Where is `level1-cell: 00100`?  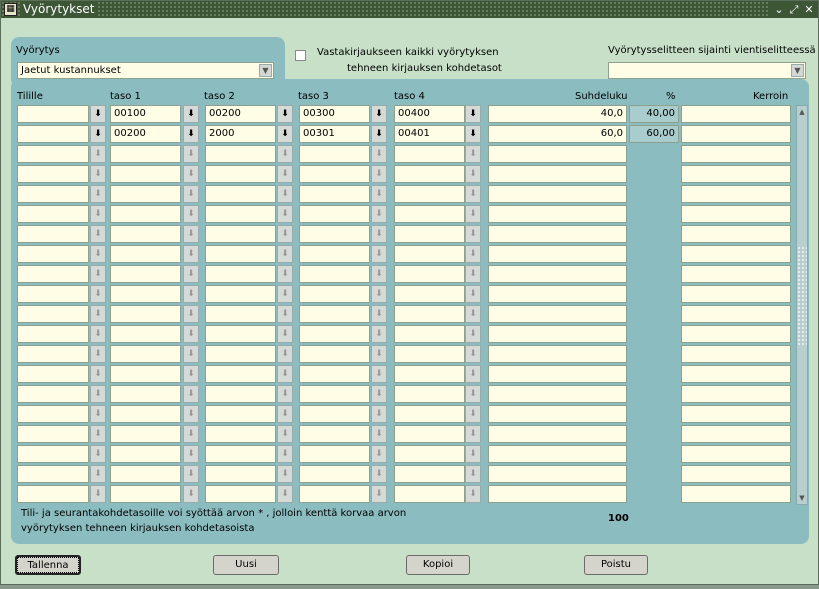 level1-cell: 00100 is located at coordinates (145, 114).